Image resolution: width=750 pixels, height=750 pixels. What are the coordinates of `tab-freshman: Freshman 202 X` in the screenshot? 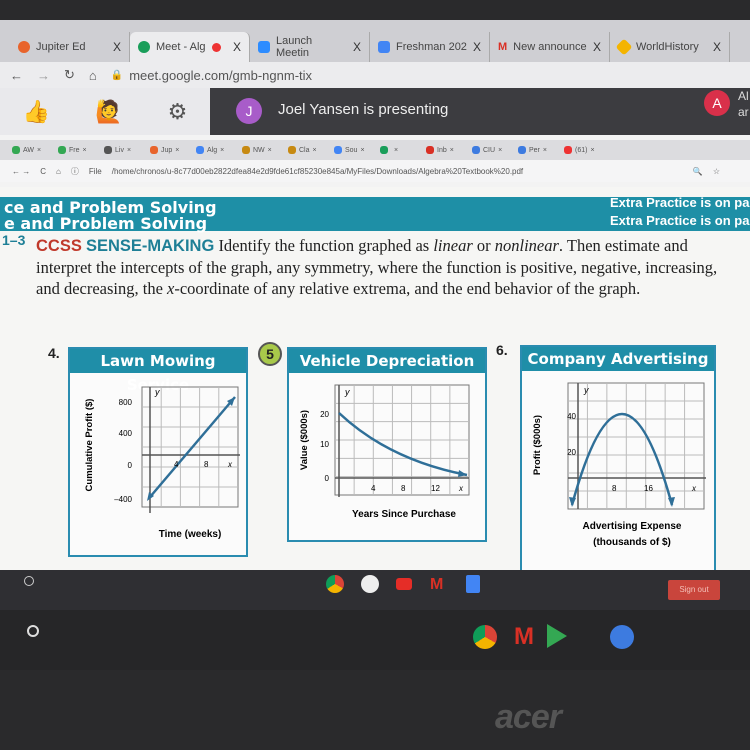 It's located at (430, 47).